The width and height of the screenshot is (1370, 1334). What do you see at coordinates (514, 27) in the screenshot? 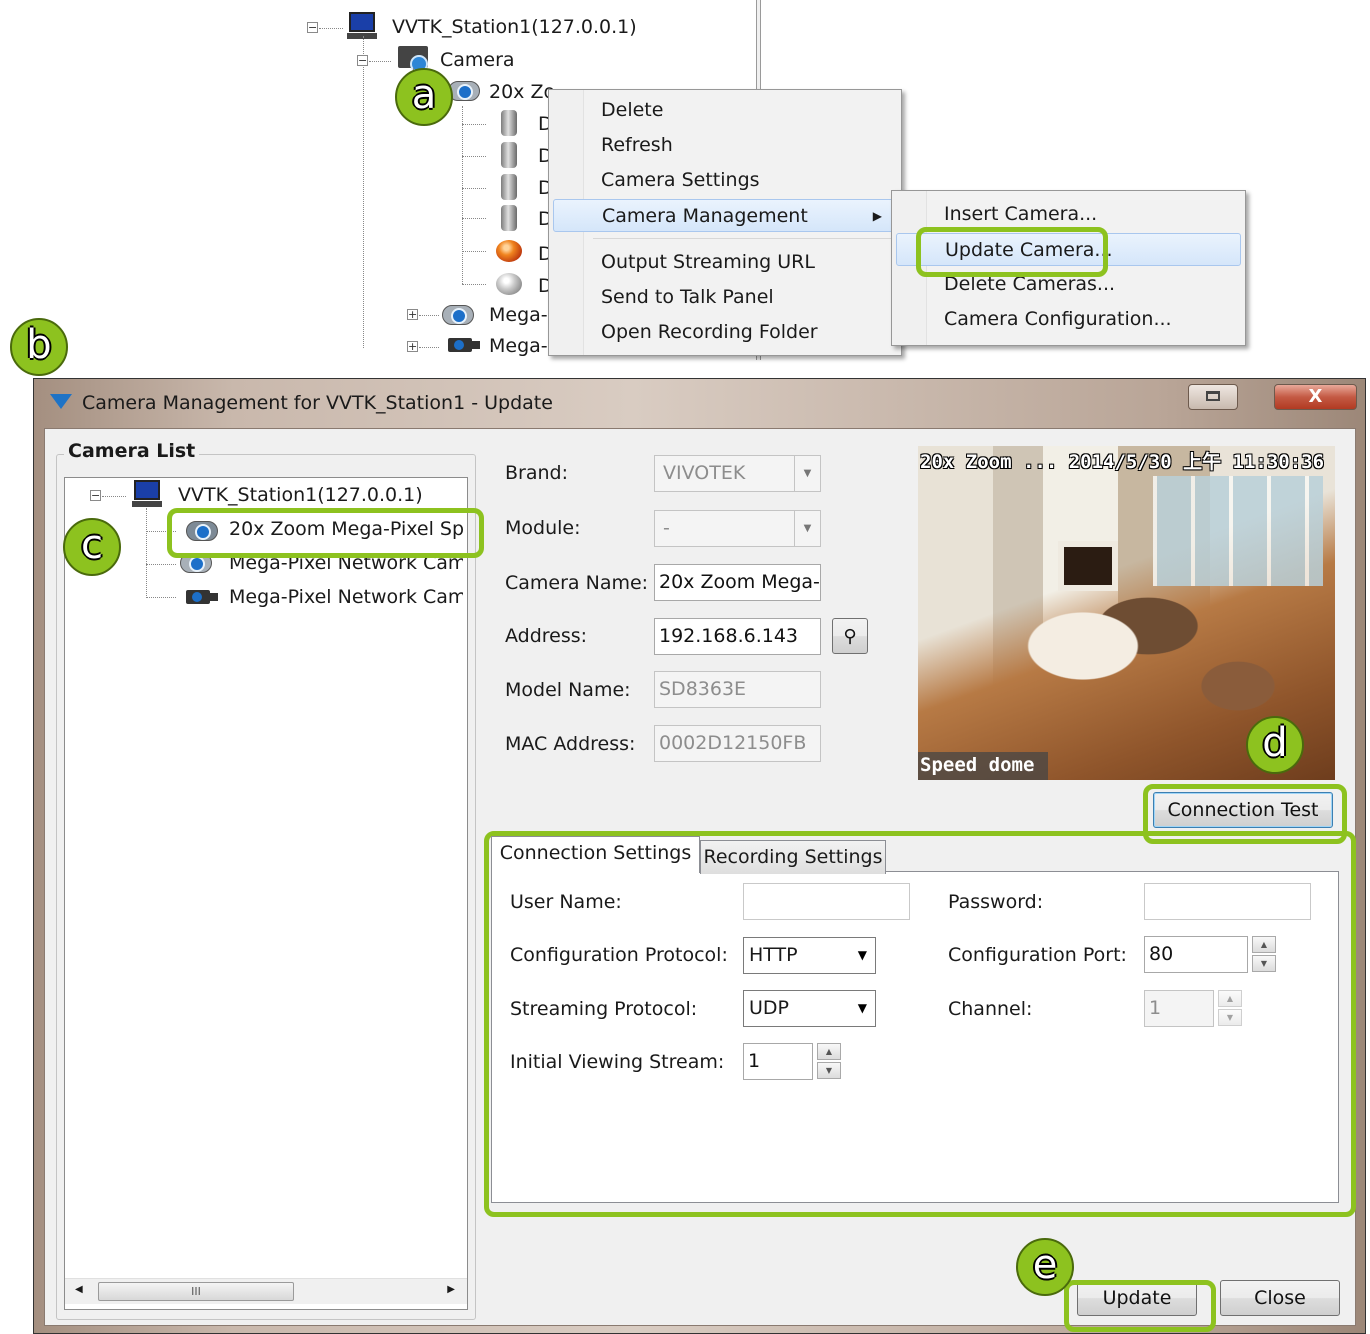
I see `station-label: VVTK_Station1(127.0.0.1)` at bounding box center [514, 27].